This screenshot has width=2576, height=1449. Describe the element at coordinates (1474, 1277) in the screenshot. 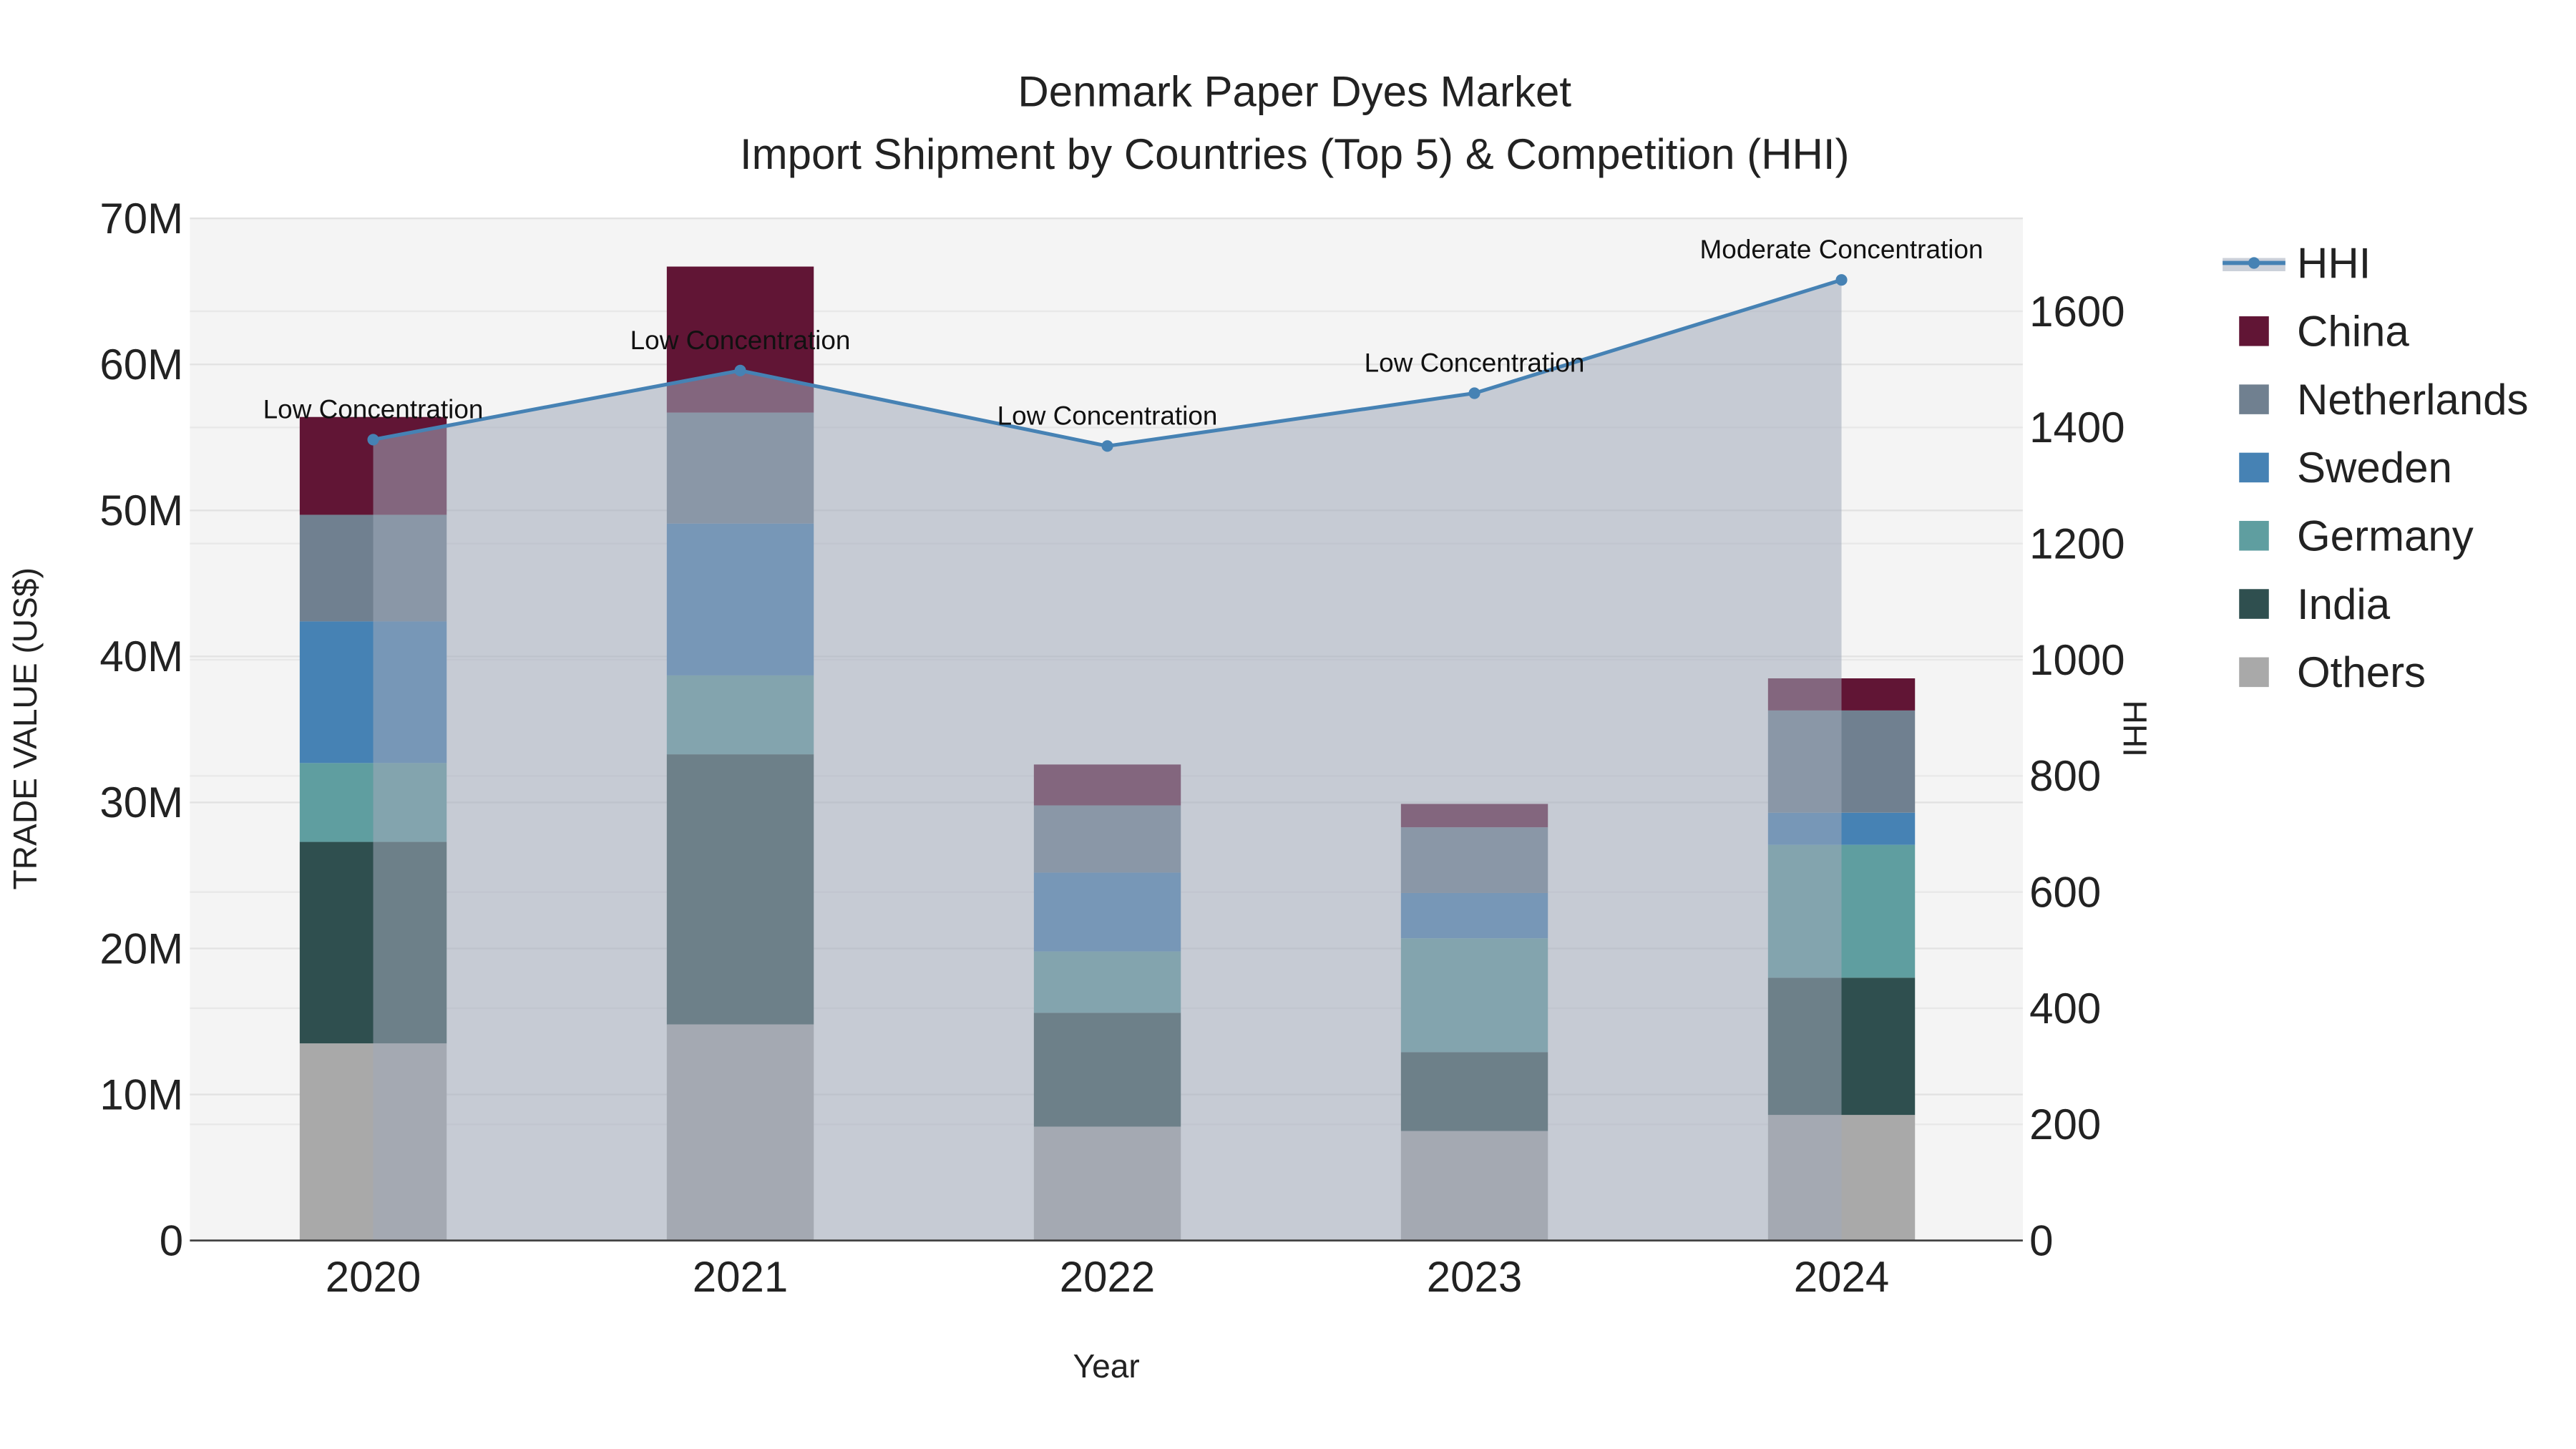

I see `x-tick-label: 2023` at that location.